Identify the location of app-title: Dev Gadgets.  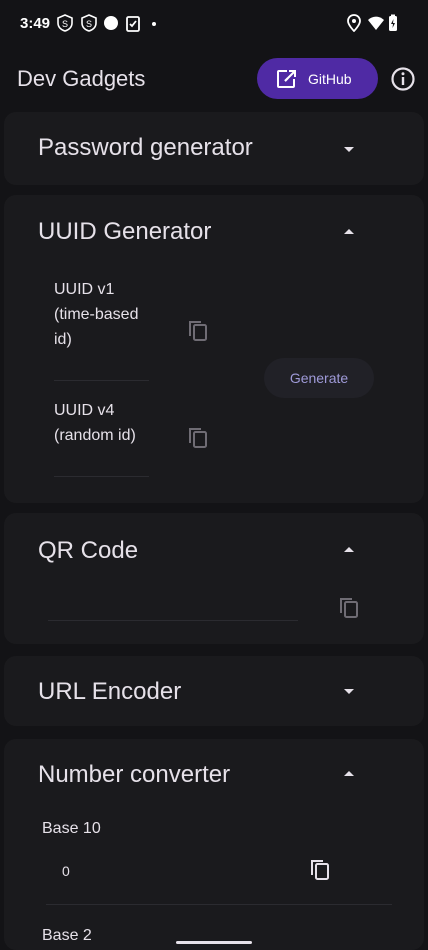
(81, 78).